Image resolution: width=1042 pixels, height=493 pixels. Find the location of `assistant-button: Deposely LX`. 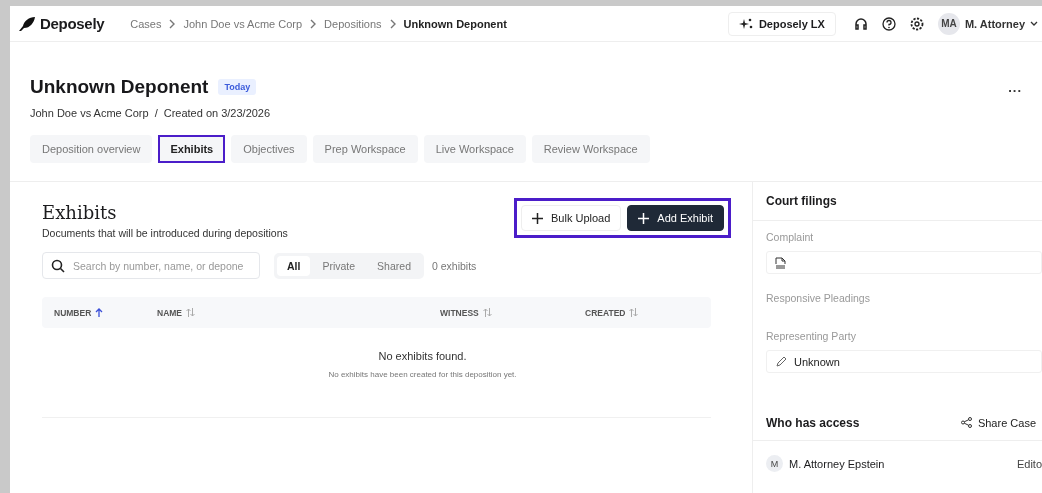

assistant-button: Deposely LX is located at coordinates (781, 23).